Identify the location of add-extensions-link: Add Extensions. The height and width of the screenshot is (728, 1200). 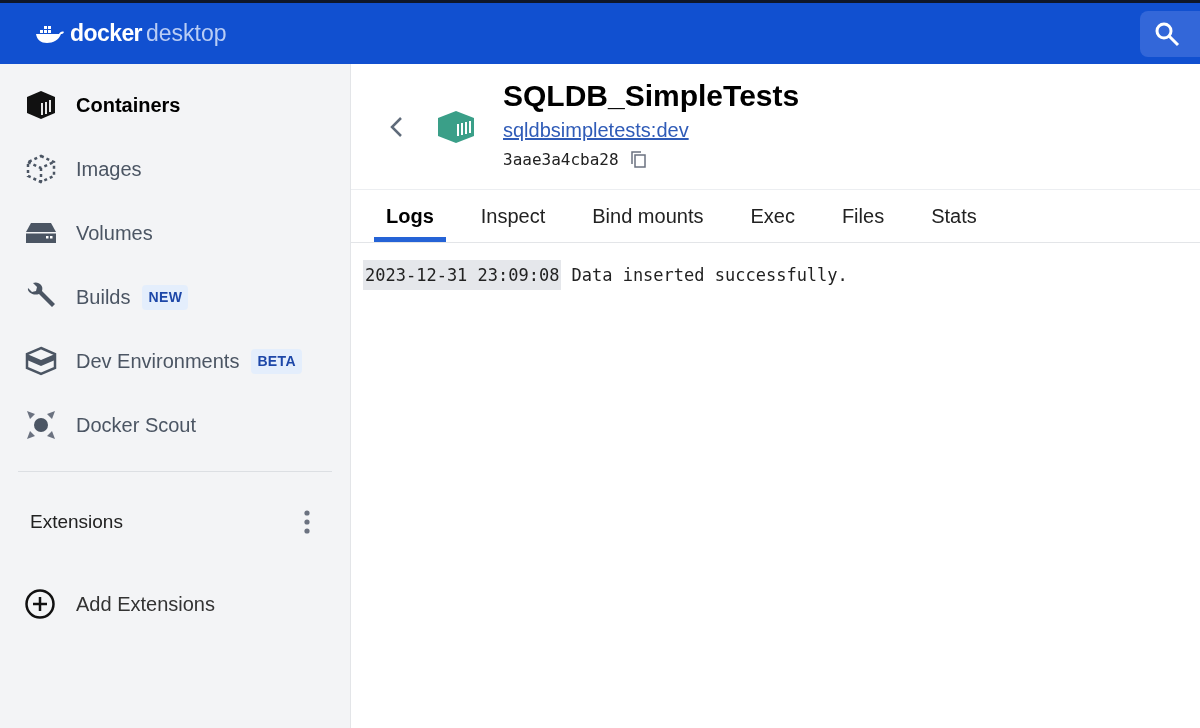
(175, 604).